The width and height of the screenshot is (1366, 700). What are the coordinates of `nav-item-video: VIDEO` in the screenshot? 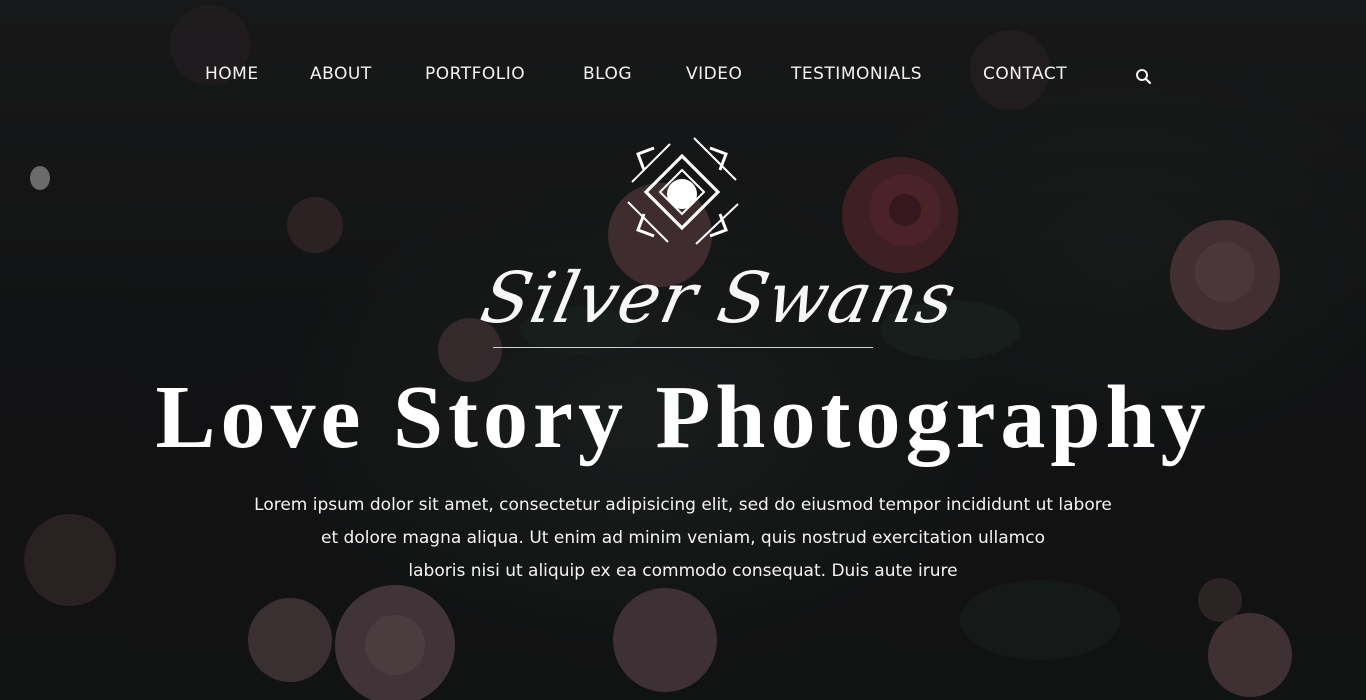 It's located at (714, 74).